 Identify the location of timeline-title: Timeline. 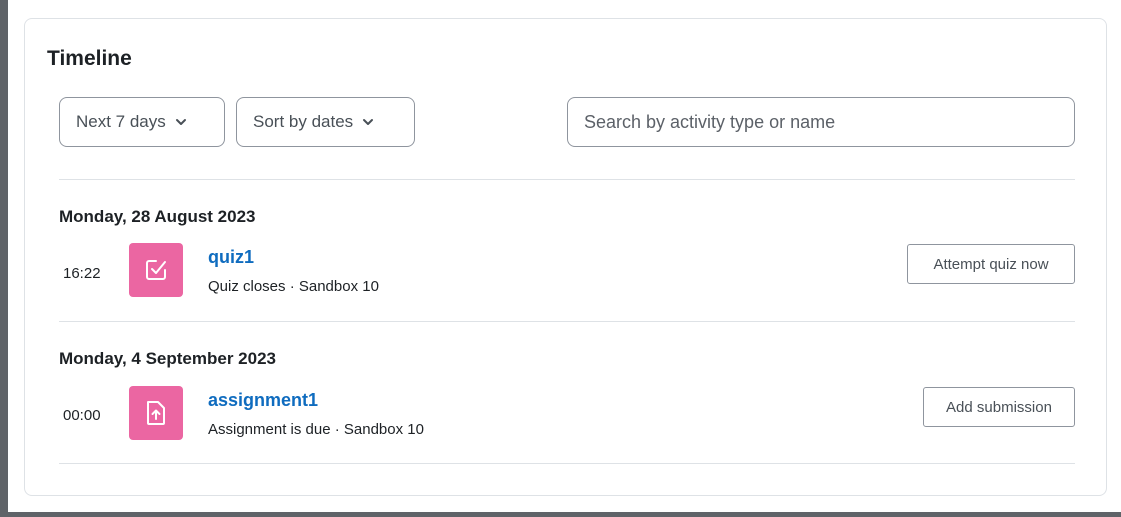
(89, 58).